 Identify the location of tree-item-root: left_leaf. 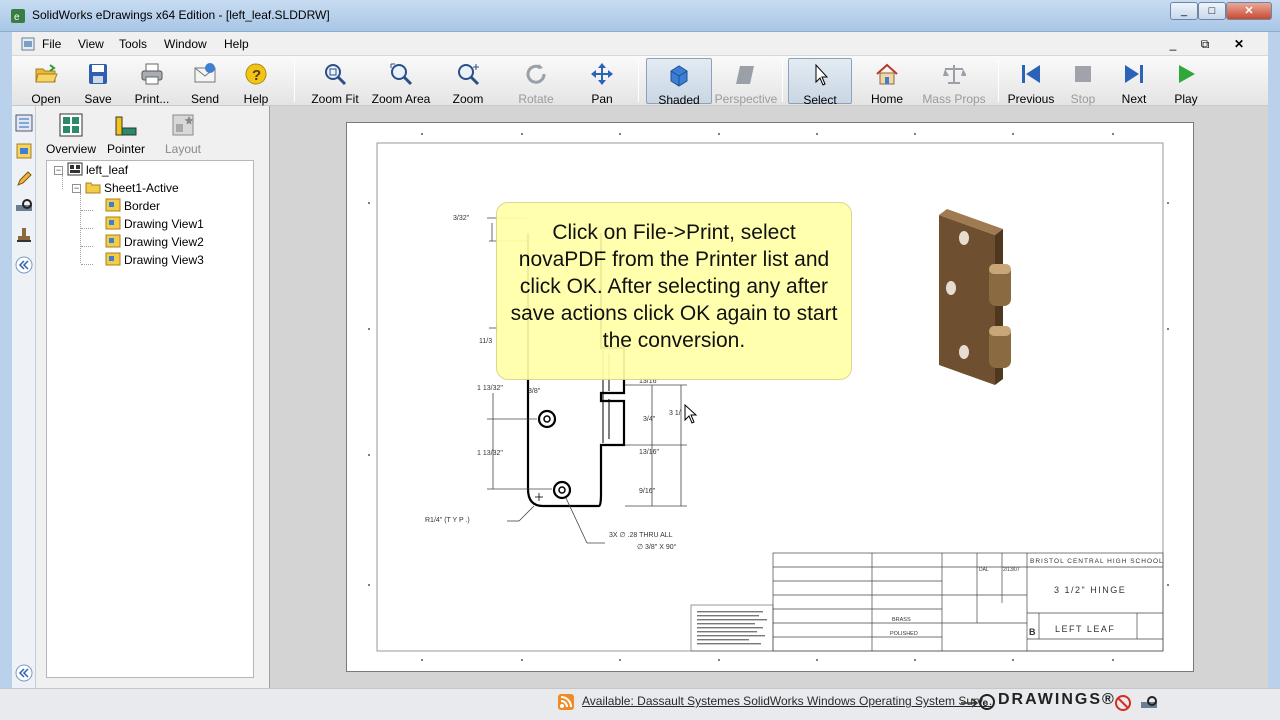
(97, 170).